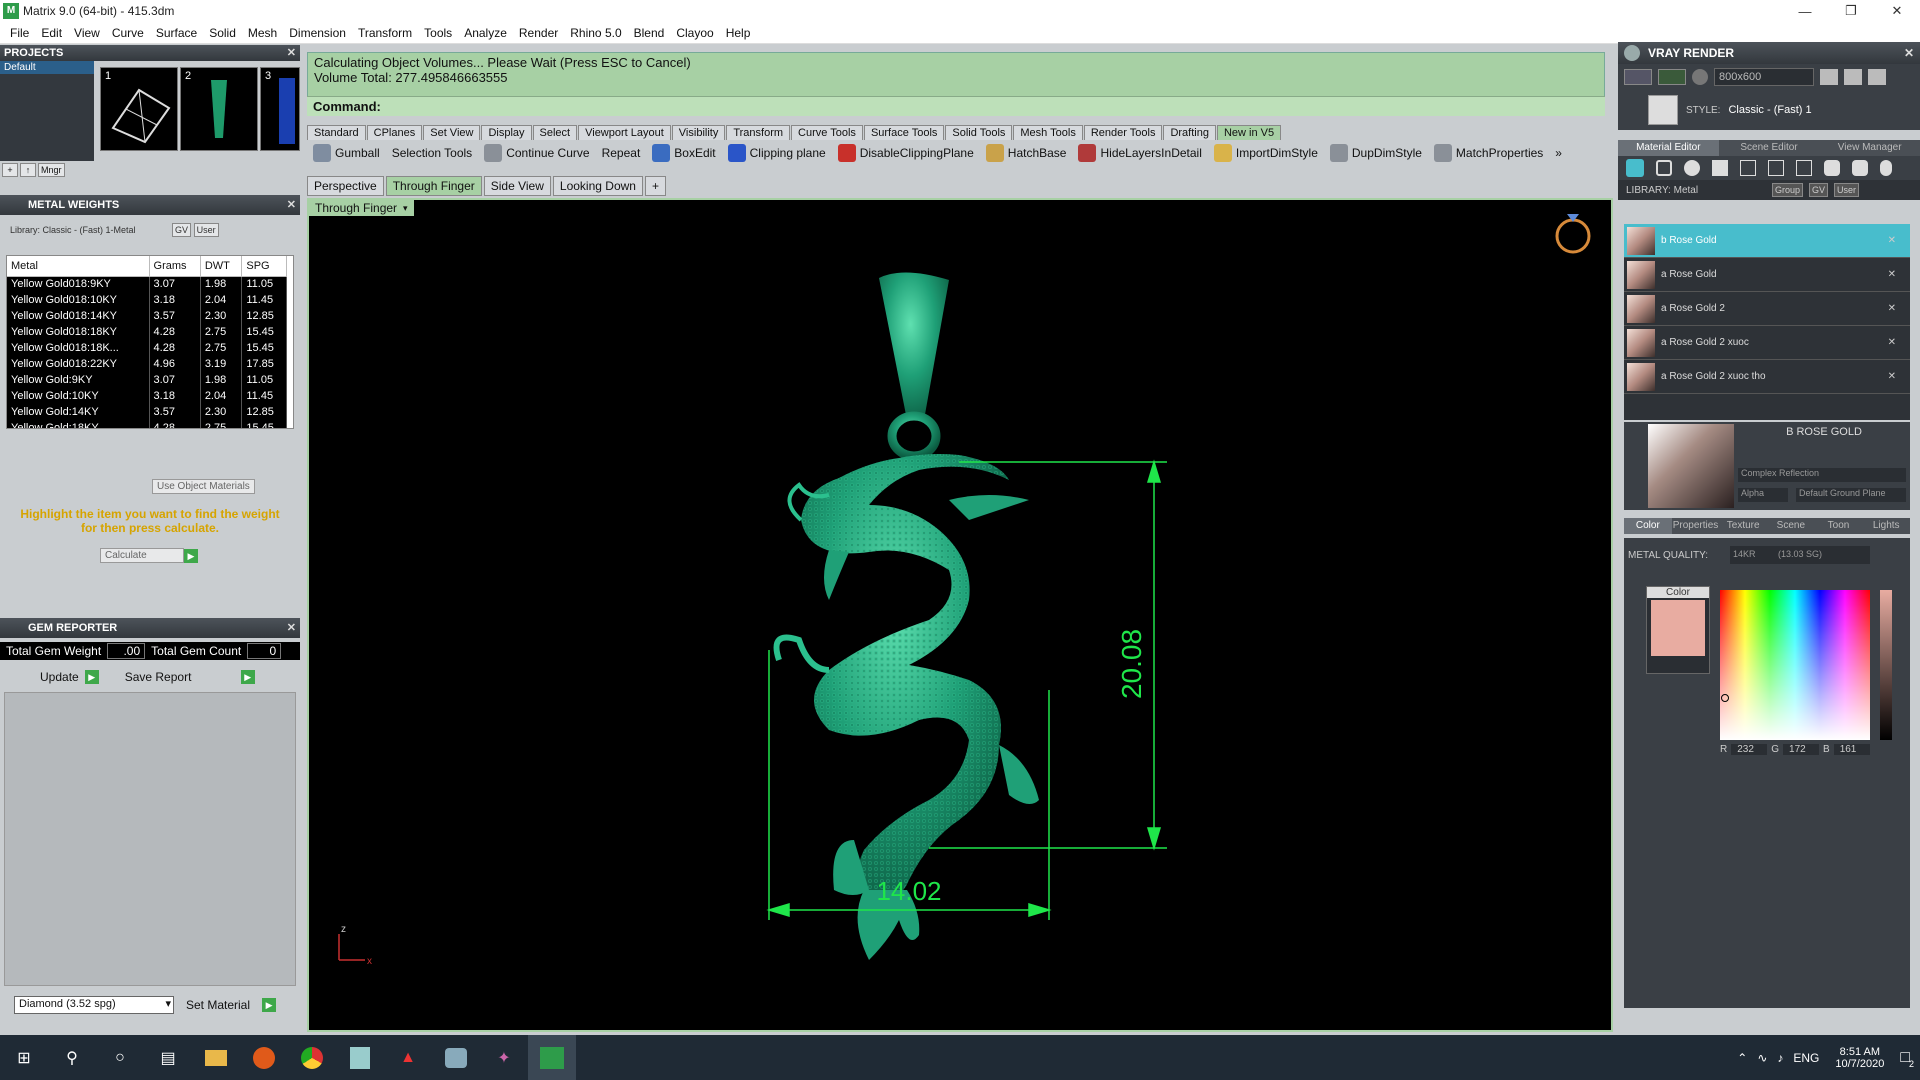 This screenshot has height=1080, width=1920. Describe the element at coordinates (147, 364) in the screenshot. I see `table-row: Yellow Gold018:22KY 4.96 3.19 17.85` at that location.